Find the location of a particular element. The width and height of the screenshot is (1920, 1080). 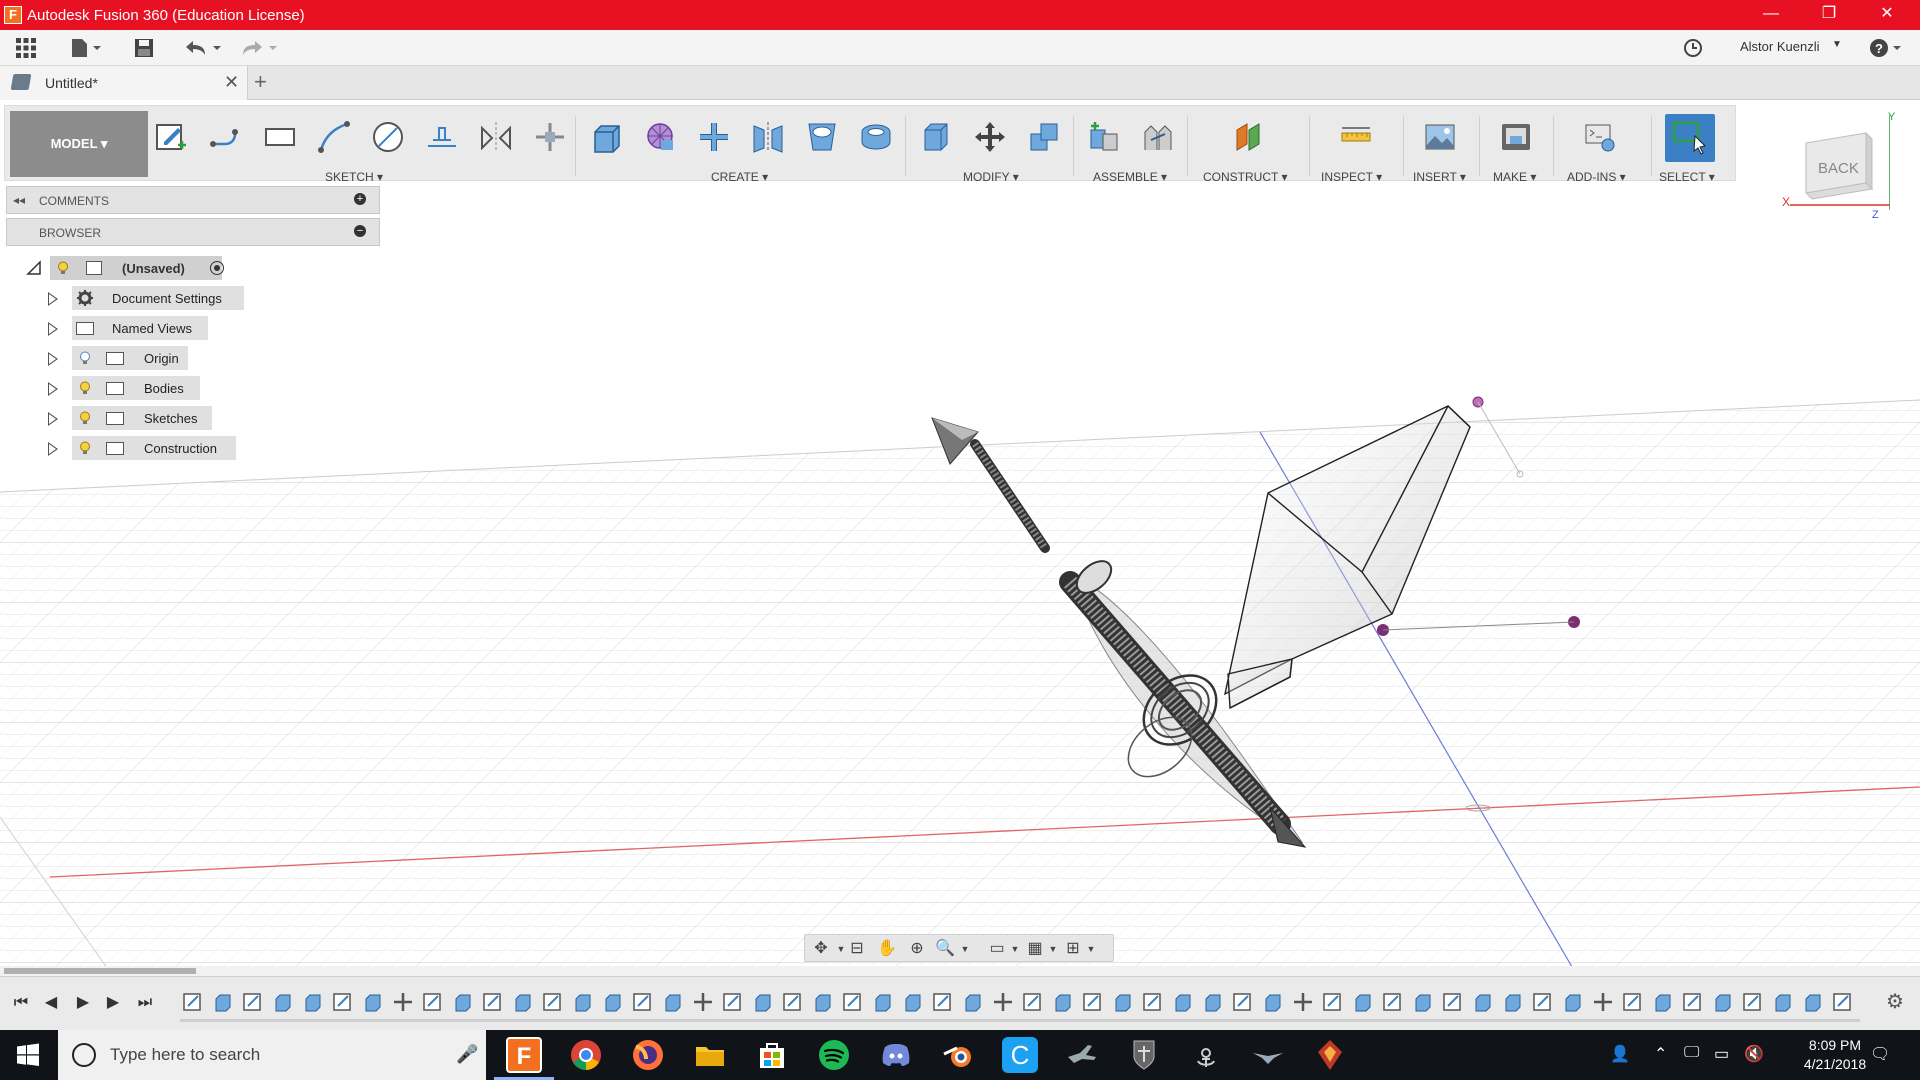

firefox-icon is located at coordinates (648, 1055).